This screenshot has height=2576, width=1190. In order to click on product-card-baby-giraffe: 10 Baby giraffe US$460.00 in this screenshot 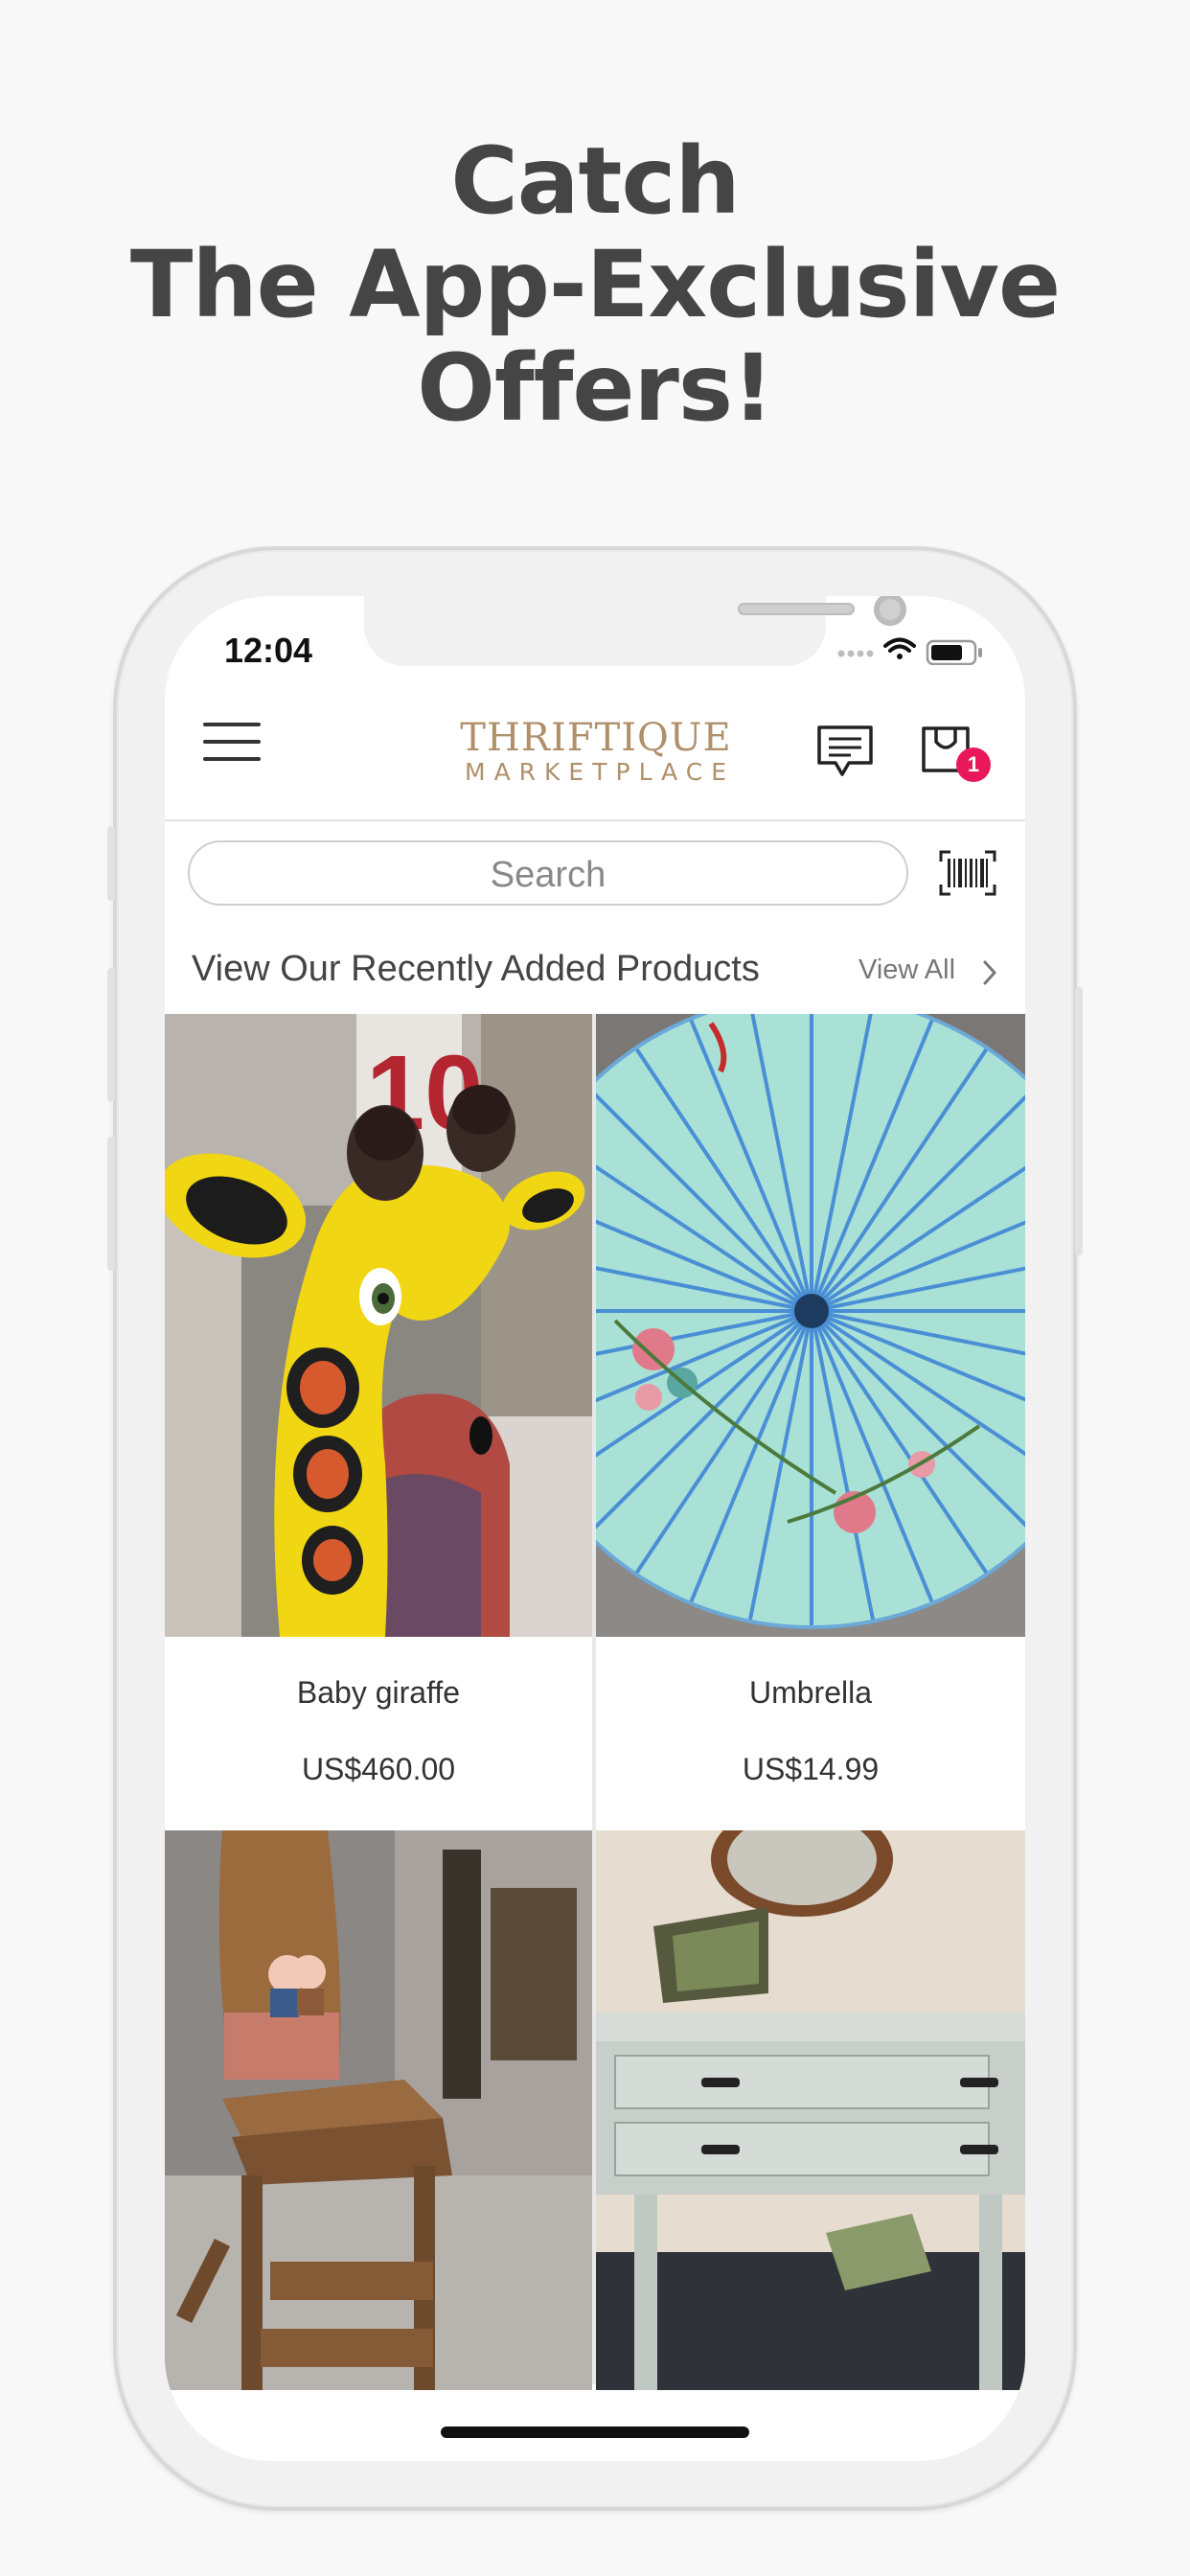, I will do `click(379, 1420)`.